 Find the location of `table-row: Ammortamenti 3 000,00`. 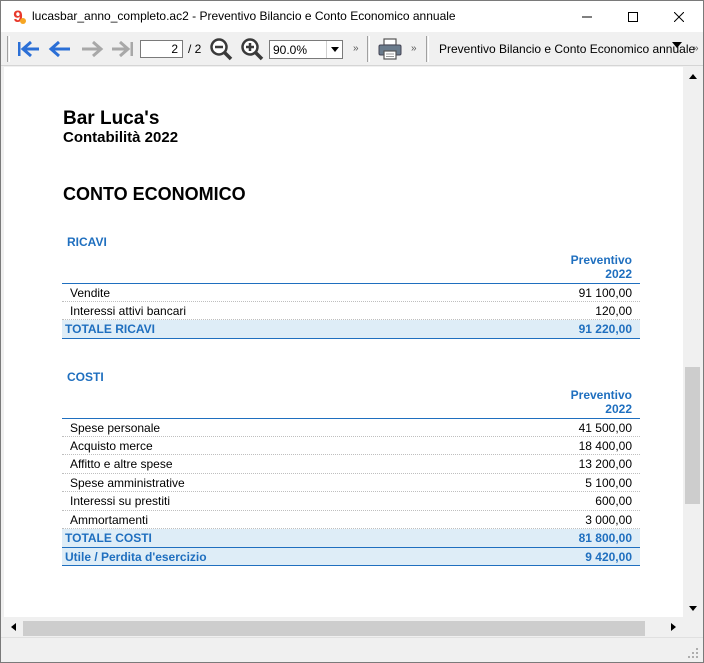

table-row: Ammortamenti 3 000,00 is located at coordinates (351, 520).